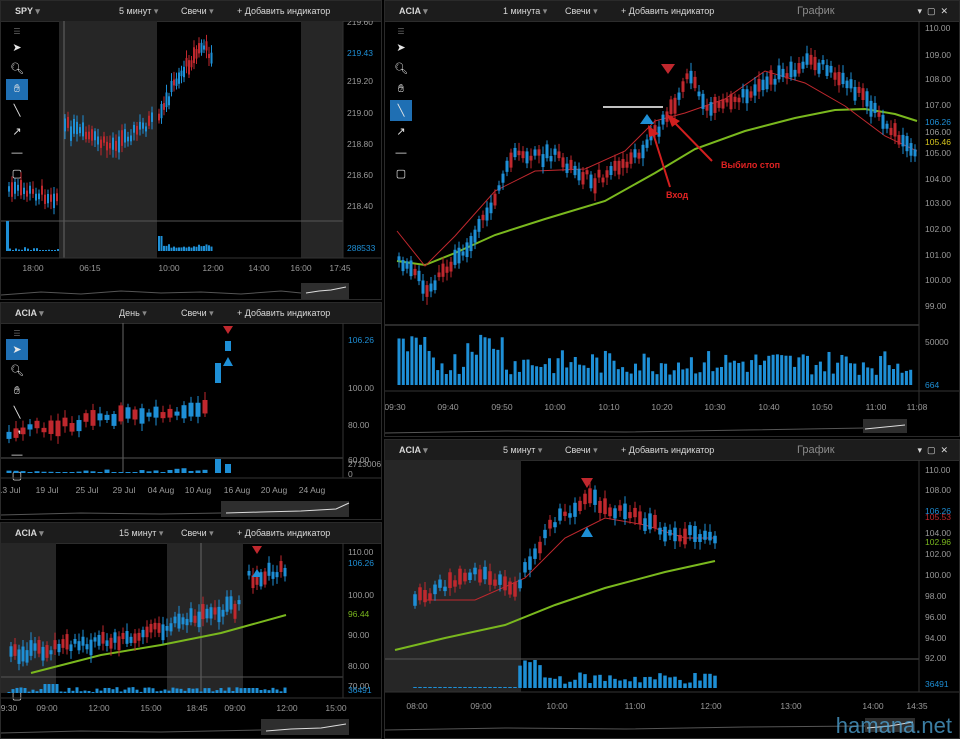  I want to click on interval-selector: 15 минут, so click(141, 533).